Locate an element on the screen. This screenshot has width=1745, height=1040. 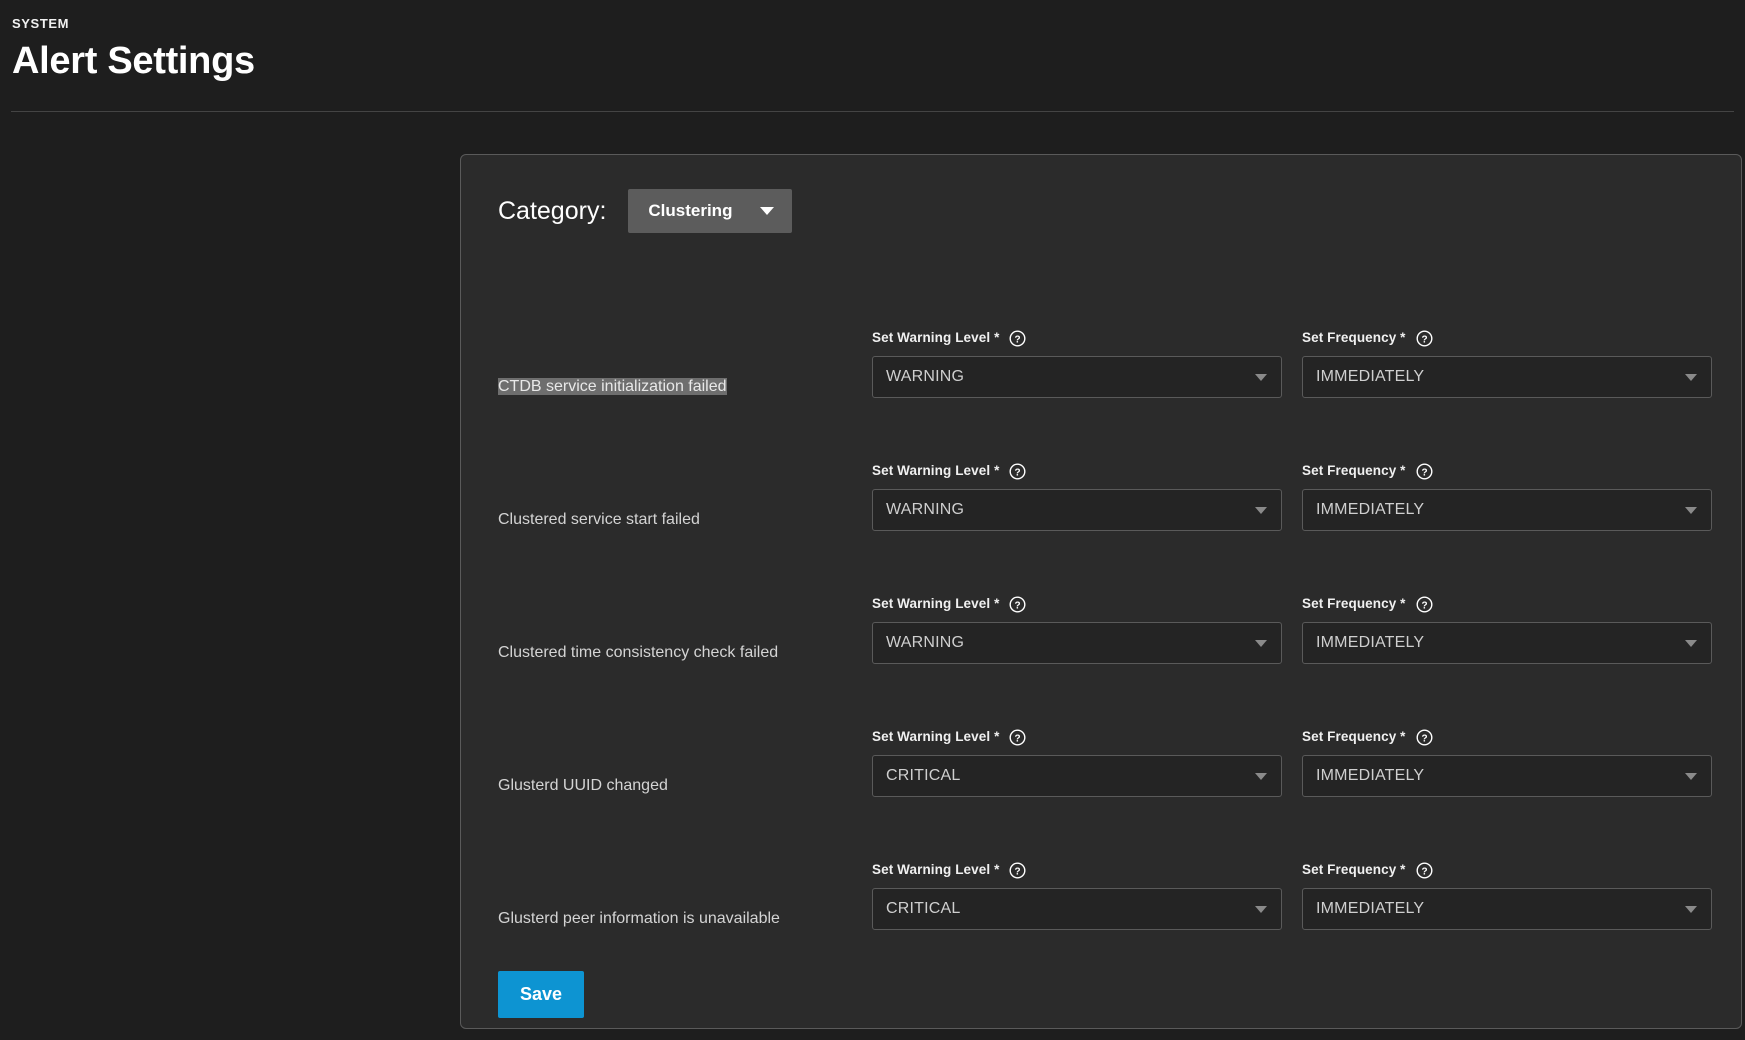
category-dropdown: Clustering is located at coordinates (710, 211).